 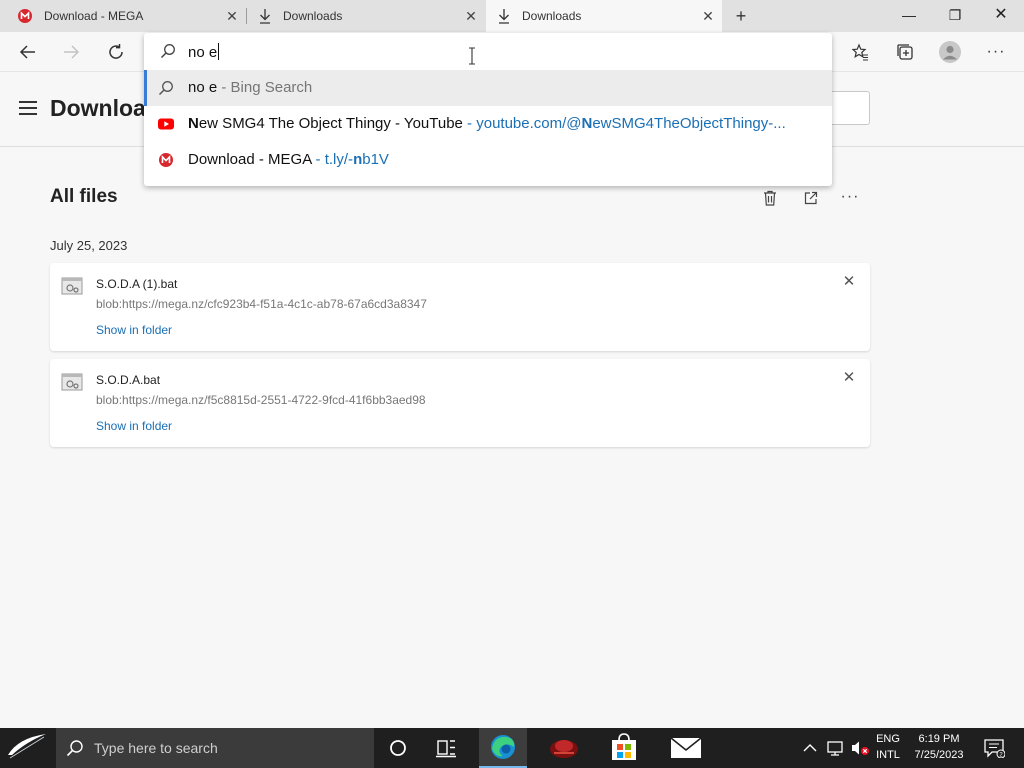 I want to click on favorites-button, so click(x=860, y=52).